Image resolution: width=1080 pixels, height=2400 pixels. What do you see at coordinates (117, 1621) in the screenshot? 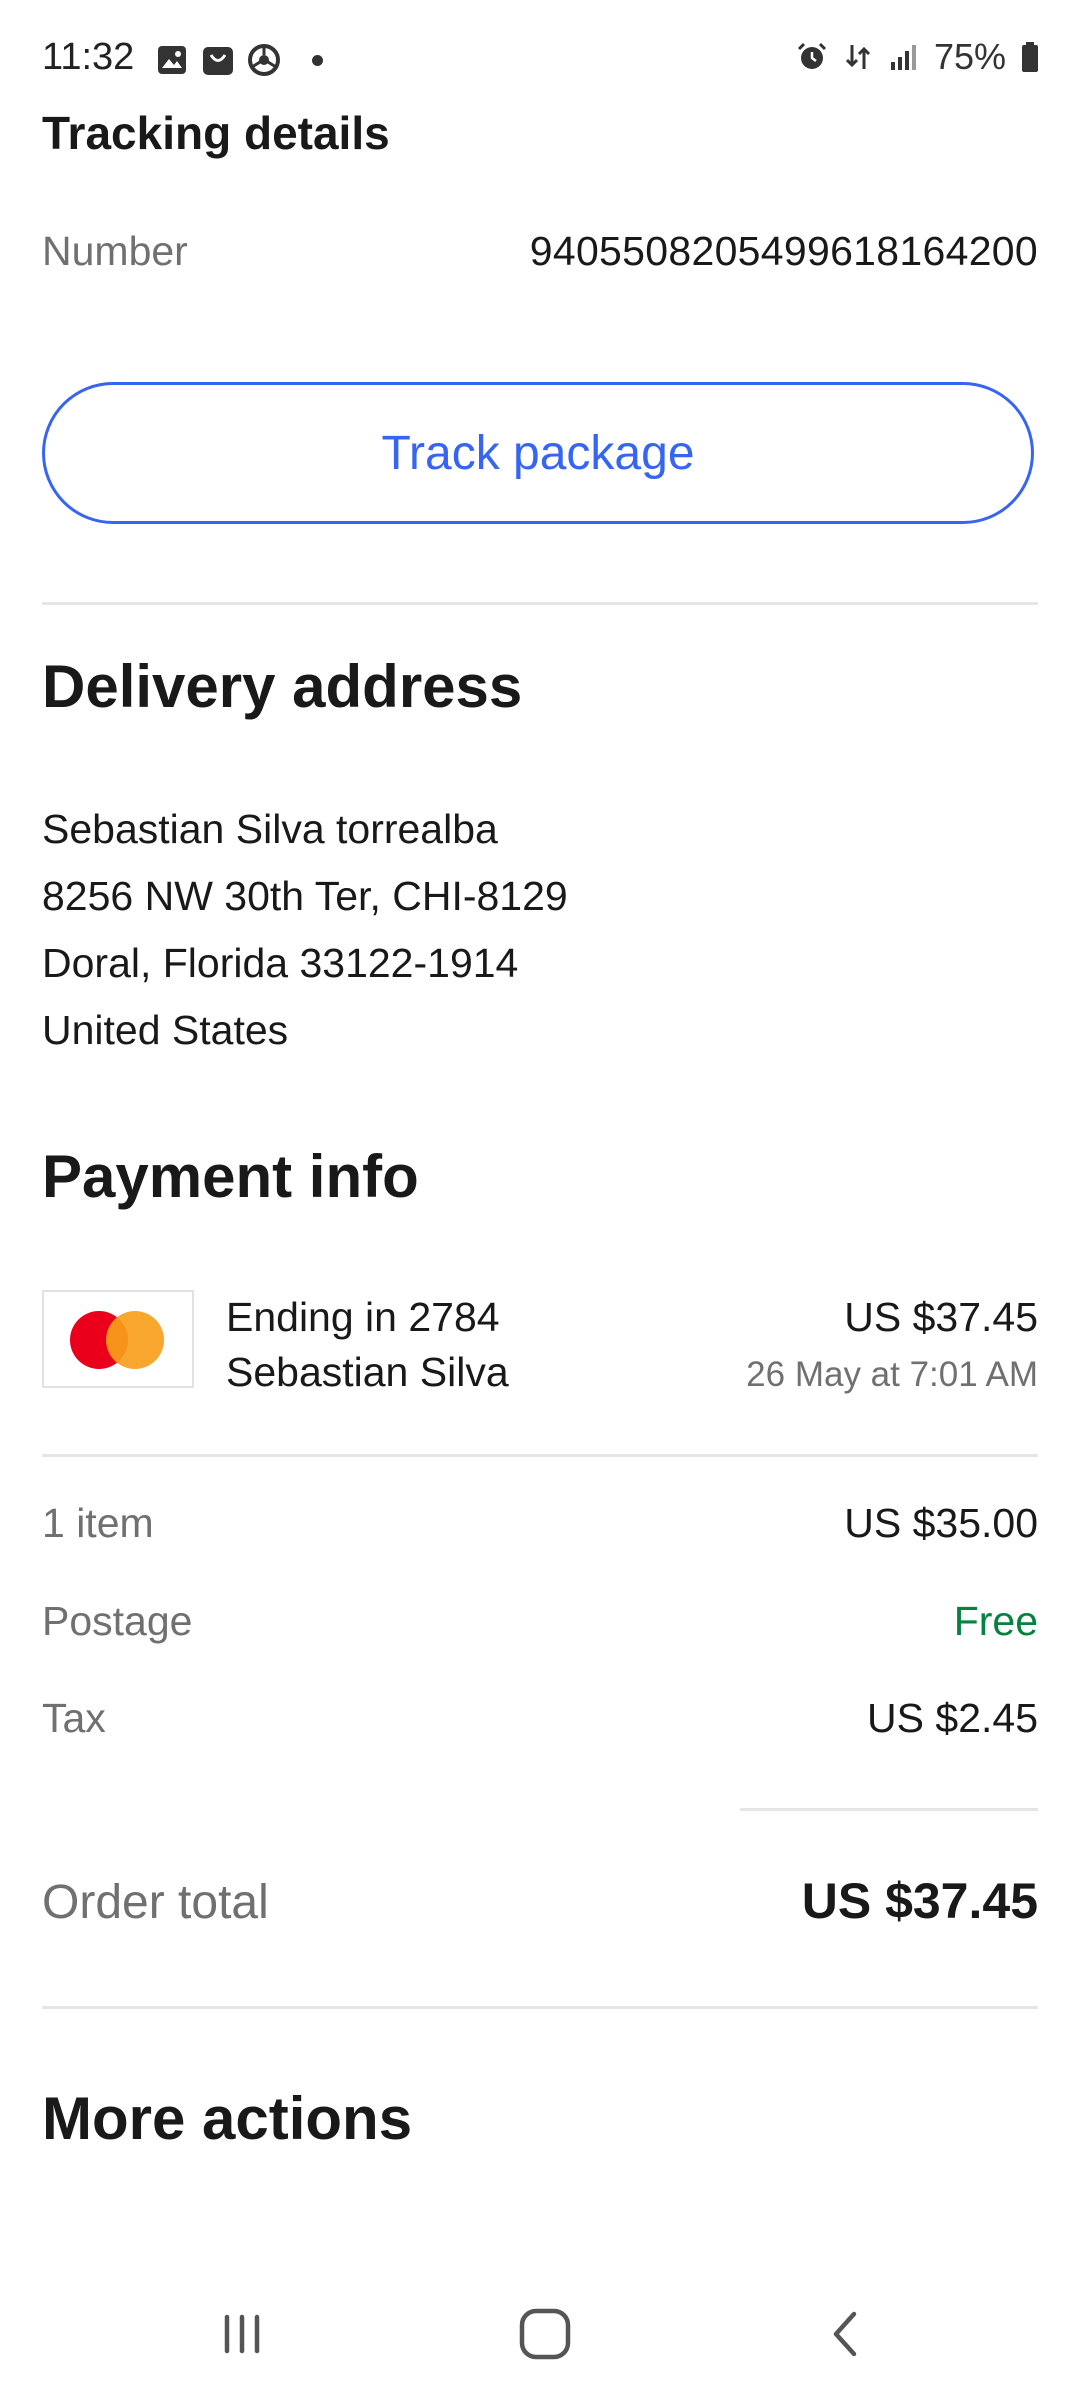
I see `postage-label: Postage` at bounding box center [117, 1621].